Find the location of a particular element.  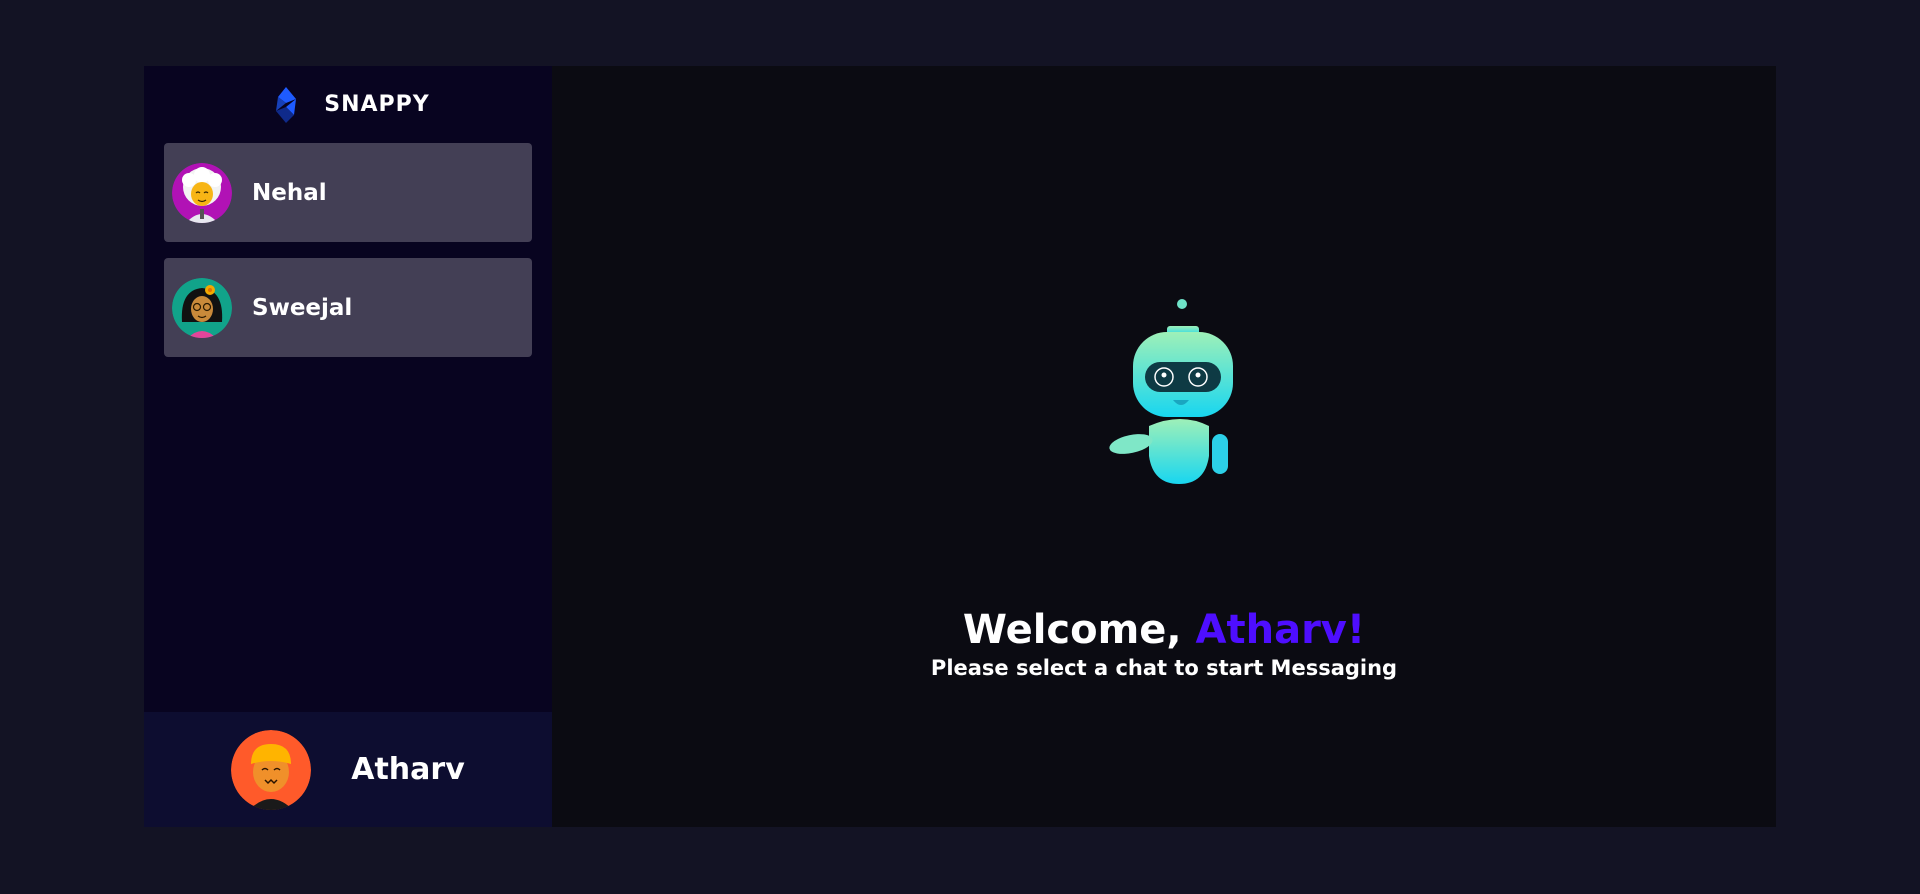

welcome-subtitle: Please select a chat to start Messaging is located at coordinates (1164, 668).